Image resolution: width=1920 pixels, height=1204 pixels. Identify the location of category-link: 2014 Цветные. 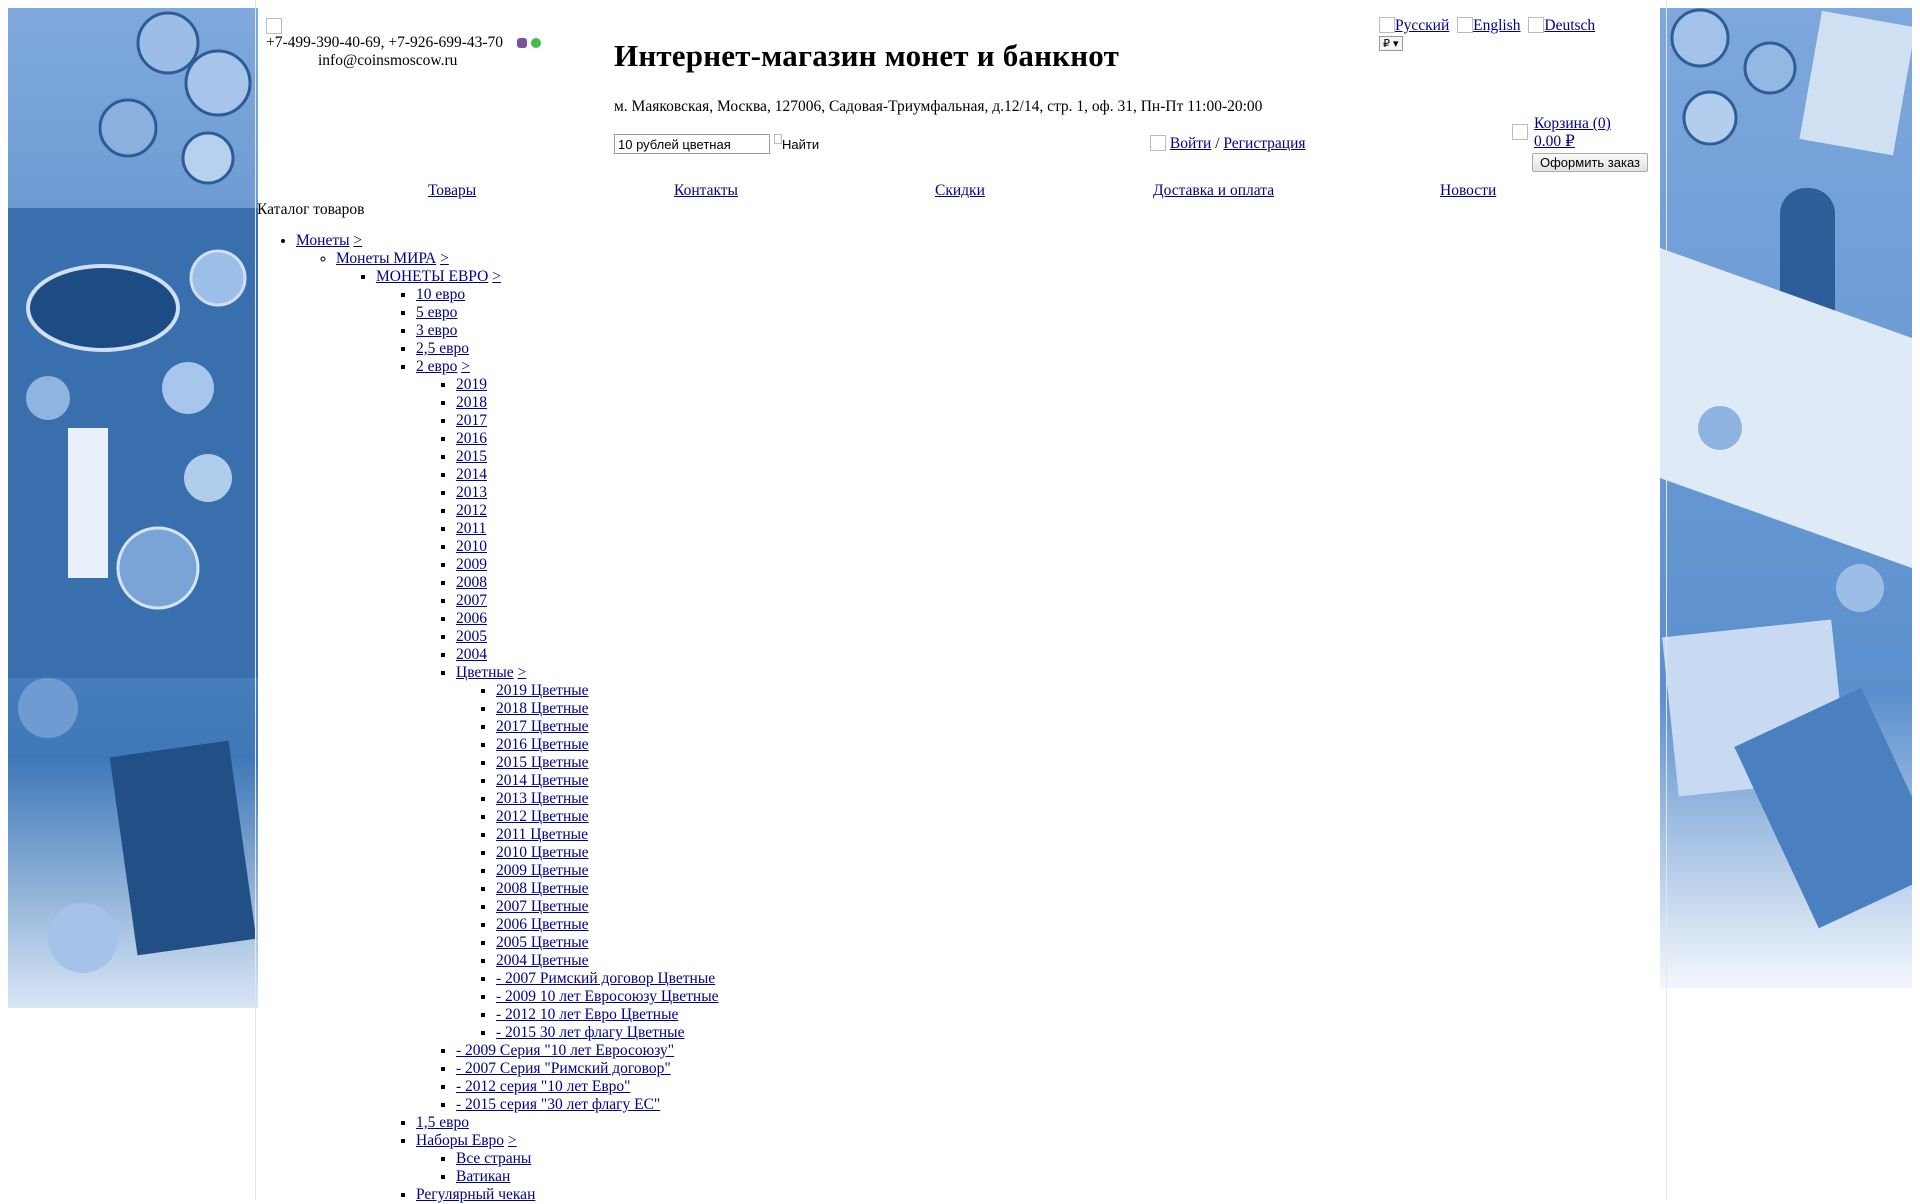
(542, 780).